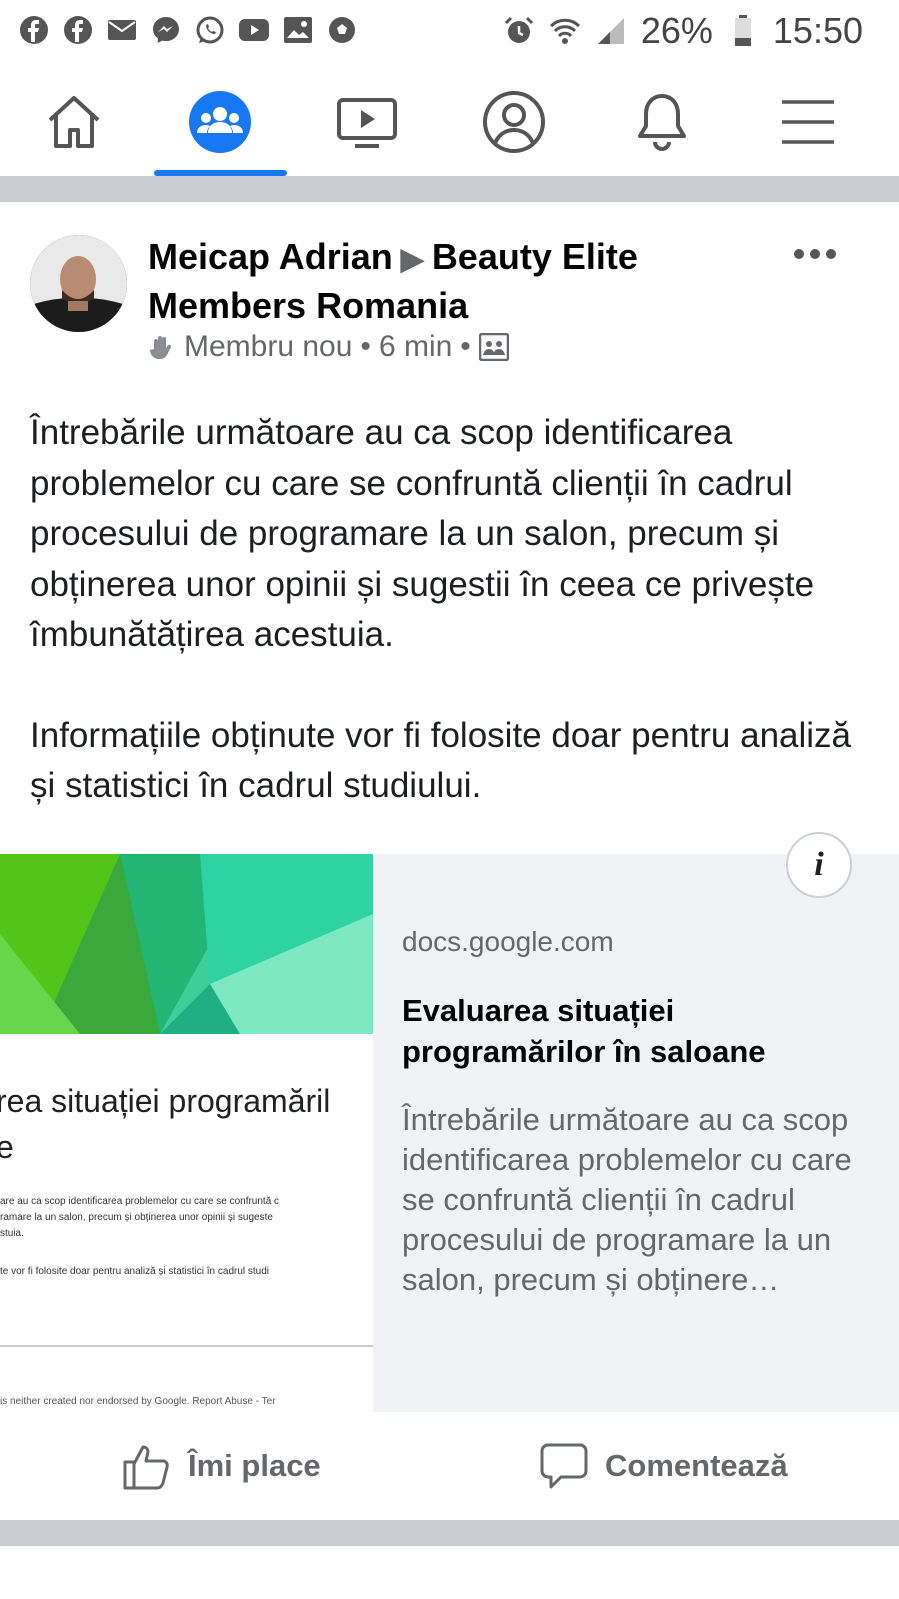  I want to click on watch-icon, so click(367, 123).